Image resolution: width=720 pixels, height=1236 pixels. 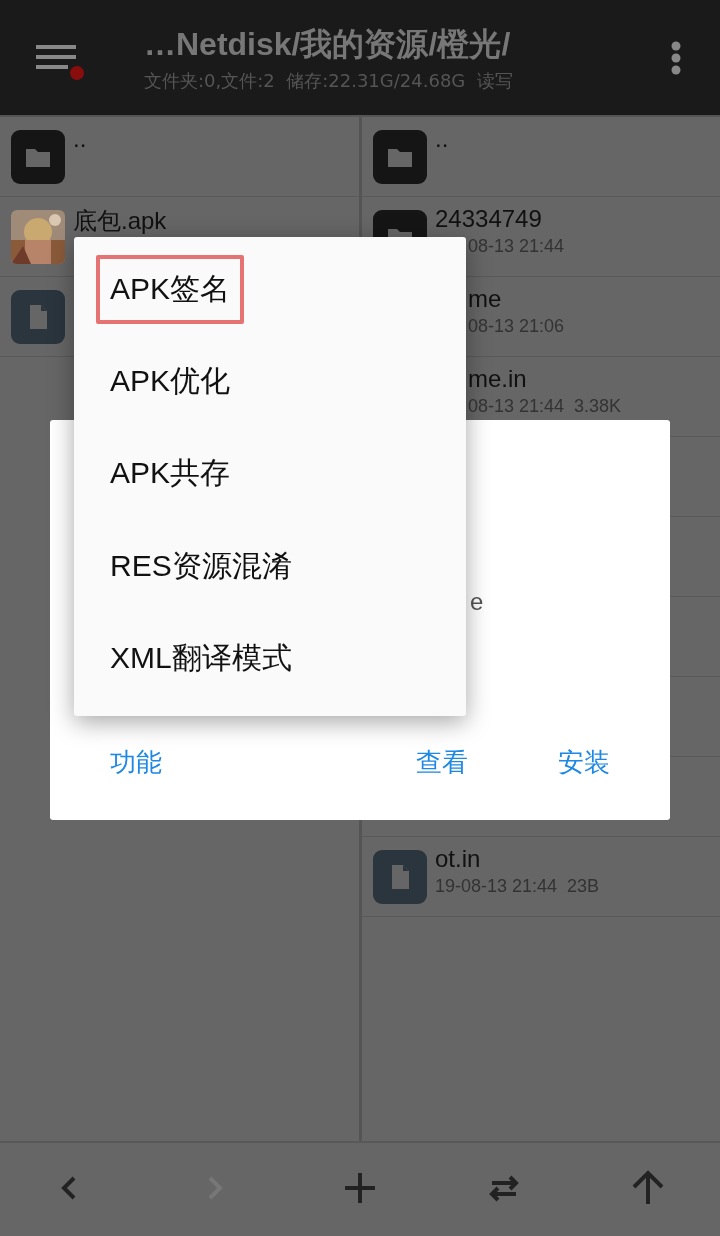 I want to click on menu-item: APK优化, so click(x=170, y=382).